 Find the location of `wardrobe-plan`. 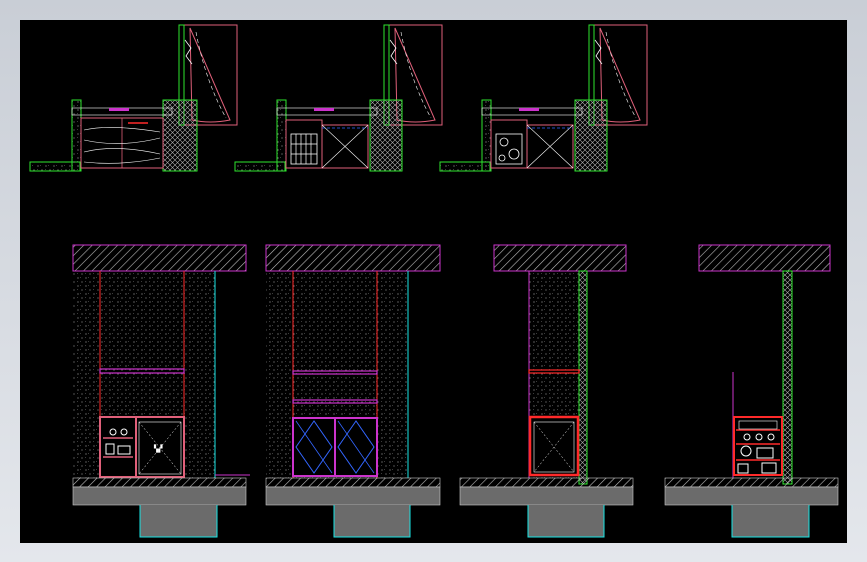

wardrobe-plan is located at coordinates (122, 143).